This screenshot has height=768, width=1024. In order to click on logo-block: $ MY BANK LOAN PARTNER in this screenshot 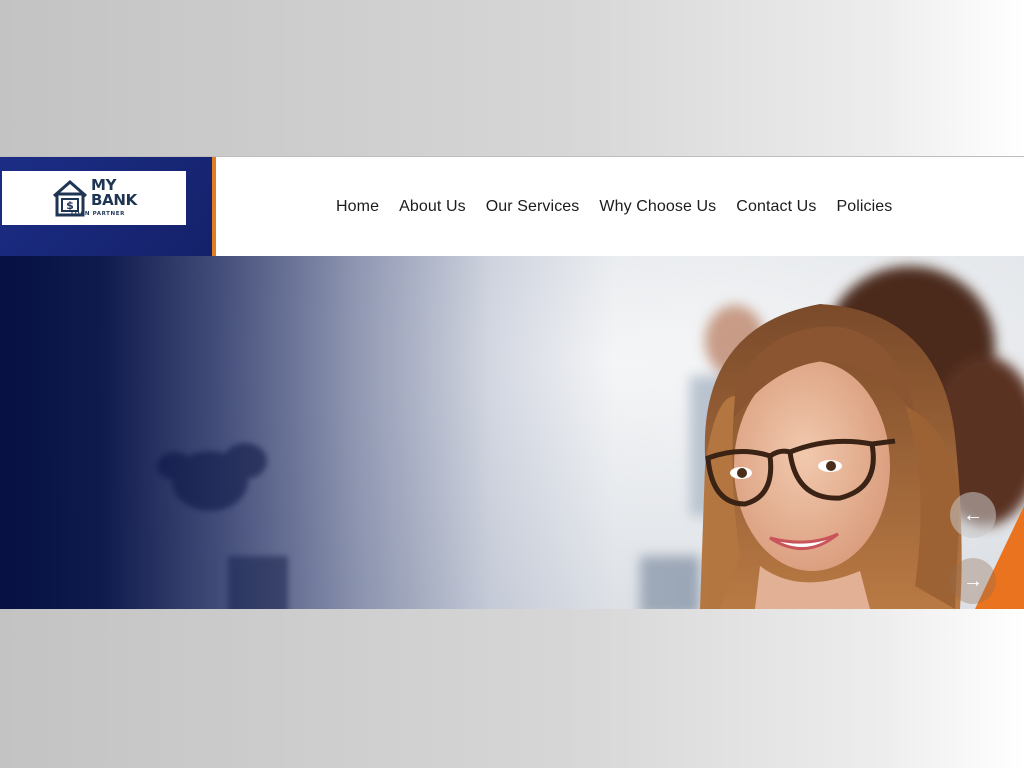, I will do `click(108, 206)`.